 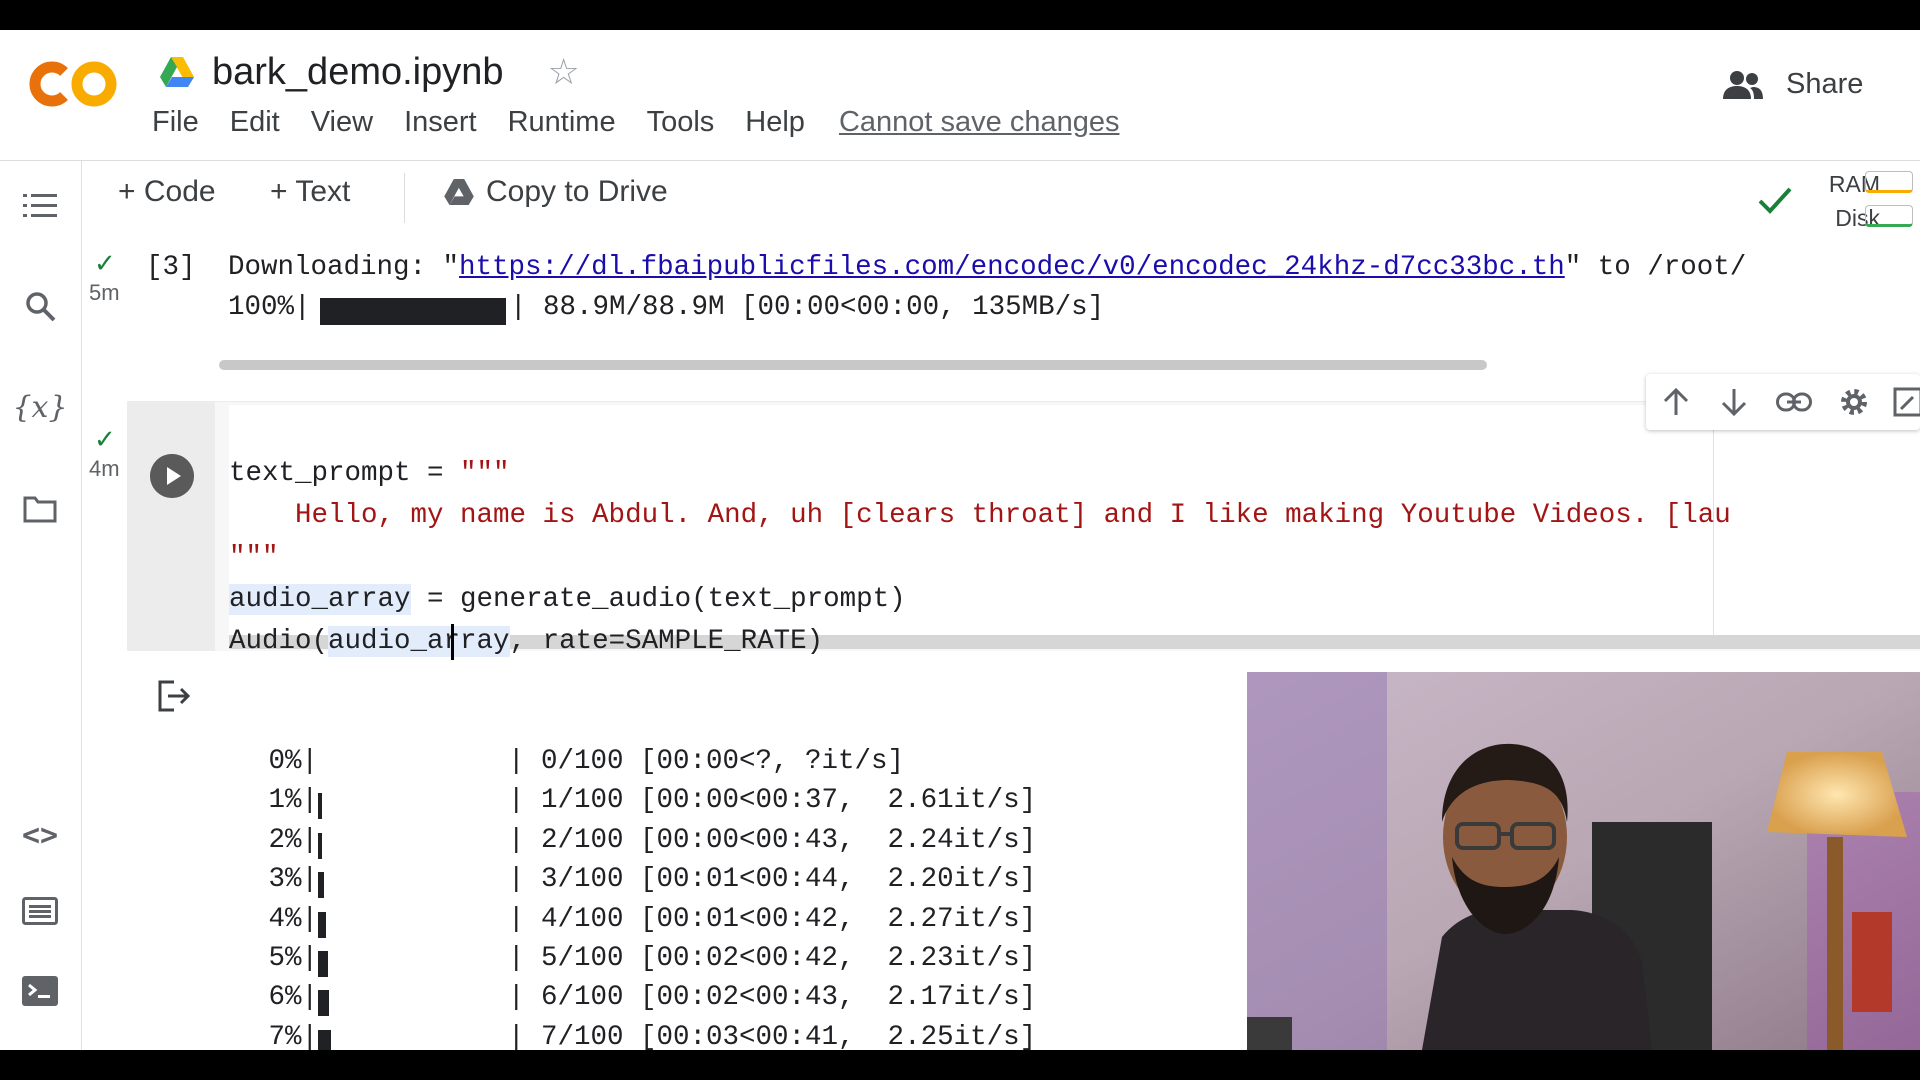 What do you see at coordinates (772, 1035) in the screenshot?
I see `progress-stats: | 7/100 [00:03<00:41, 2.25it/s]` at bounding box center [772, 1035].